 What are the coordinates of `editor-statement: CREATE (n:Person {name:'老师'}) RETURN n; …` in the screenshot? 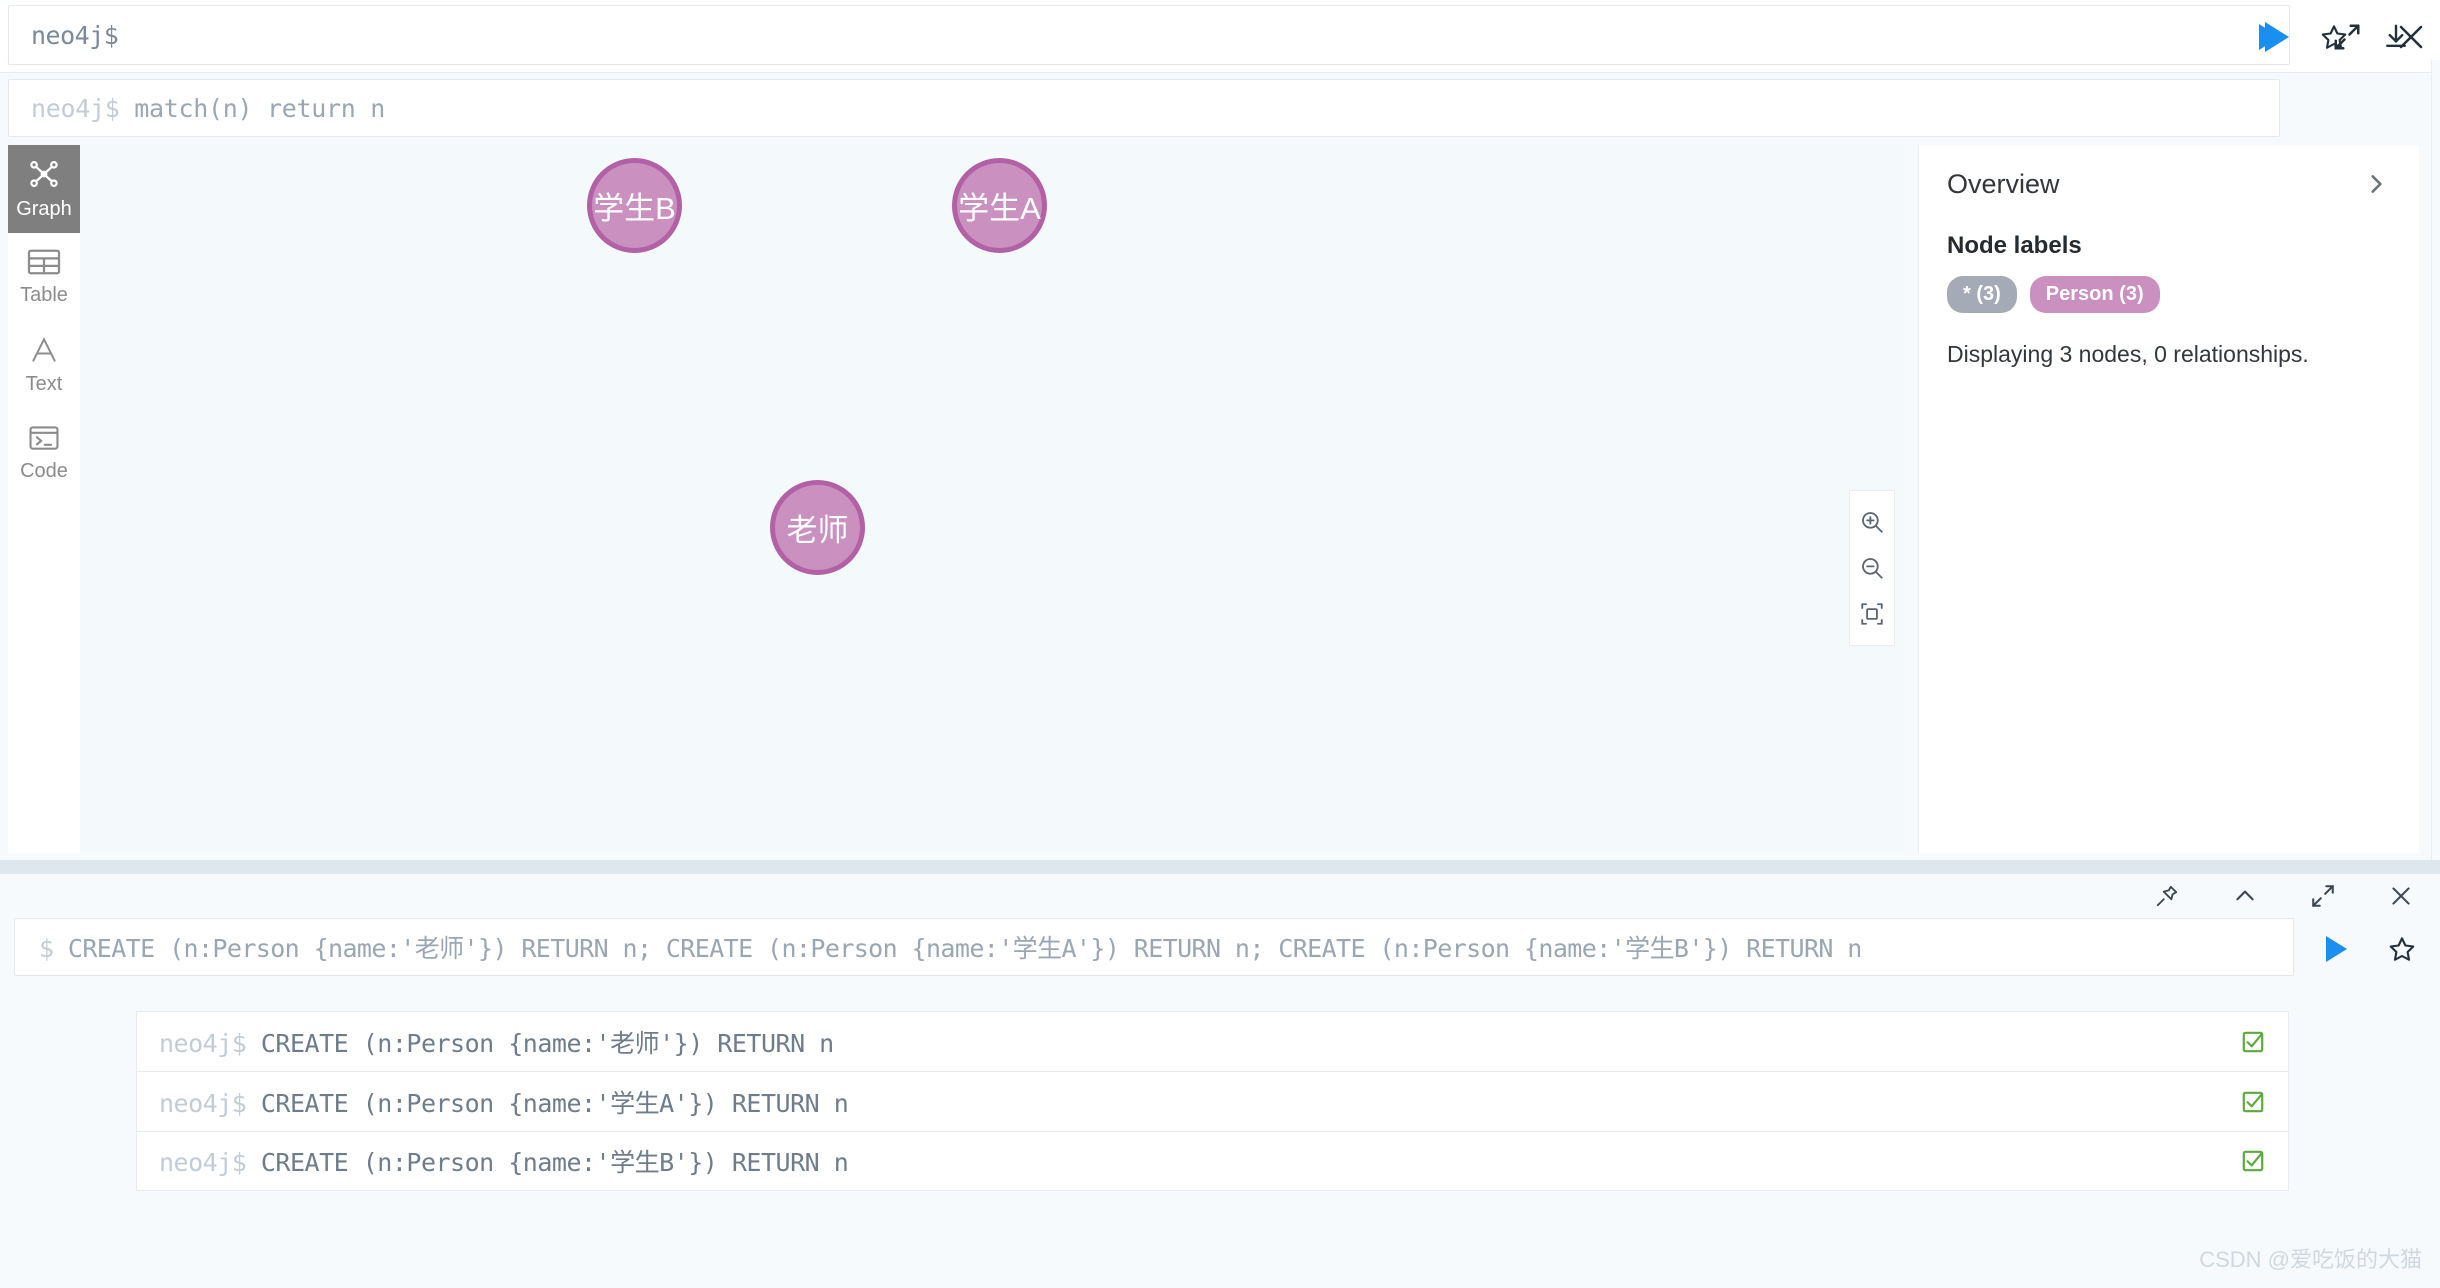 It's located at (964, 948).